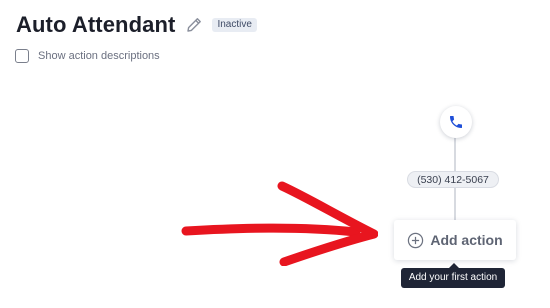 The height and width of the screenshot is (308, 550). What do you see at coordinates (99, 56) in the screenshot?
I see `show-descriptions-label: Show action descriptions` at bounding box center [99, 56].